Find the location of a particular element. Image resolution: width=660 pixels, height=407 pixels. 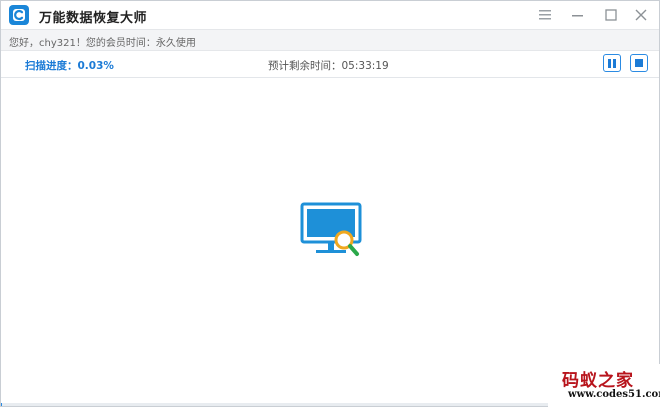

scan-status-bar: 扫描进度：0.03% 预计剩余时间：05:33:19 is located at coordinates (330, 64).